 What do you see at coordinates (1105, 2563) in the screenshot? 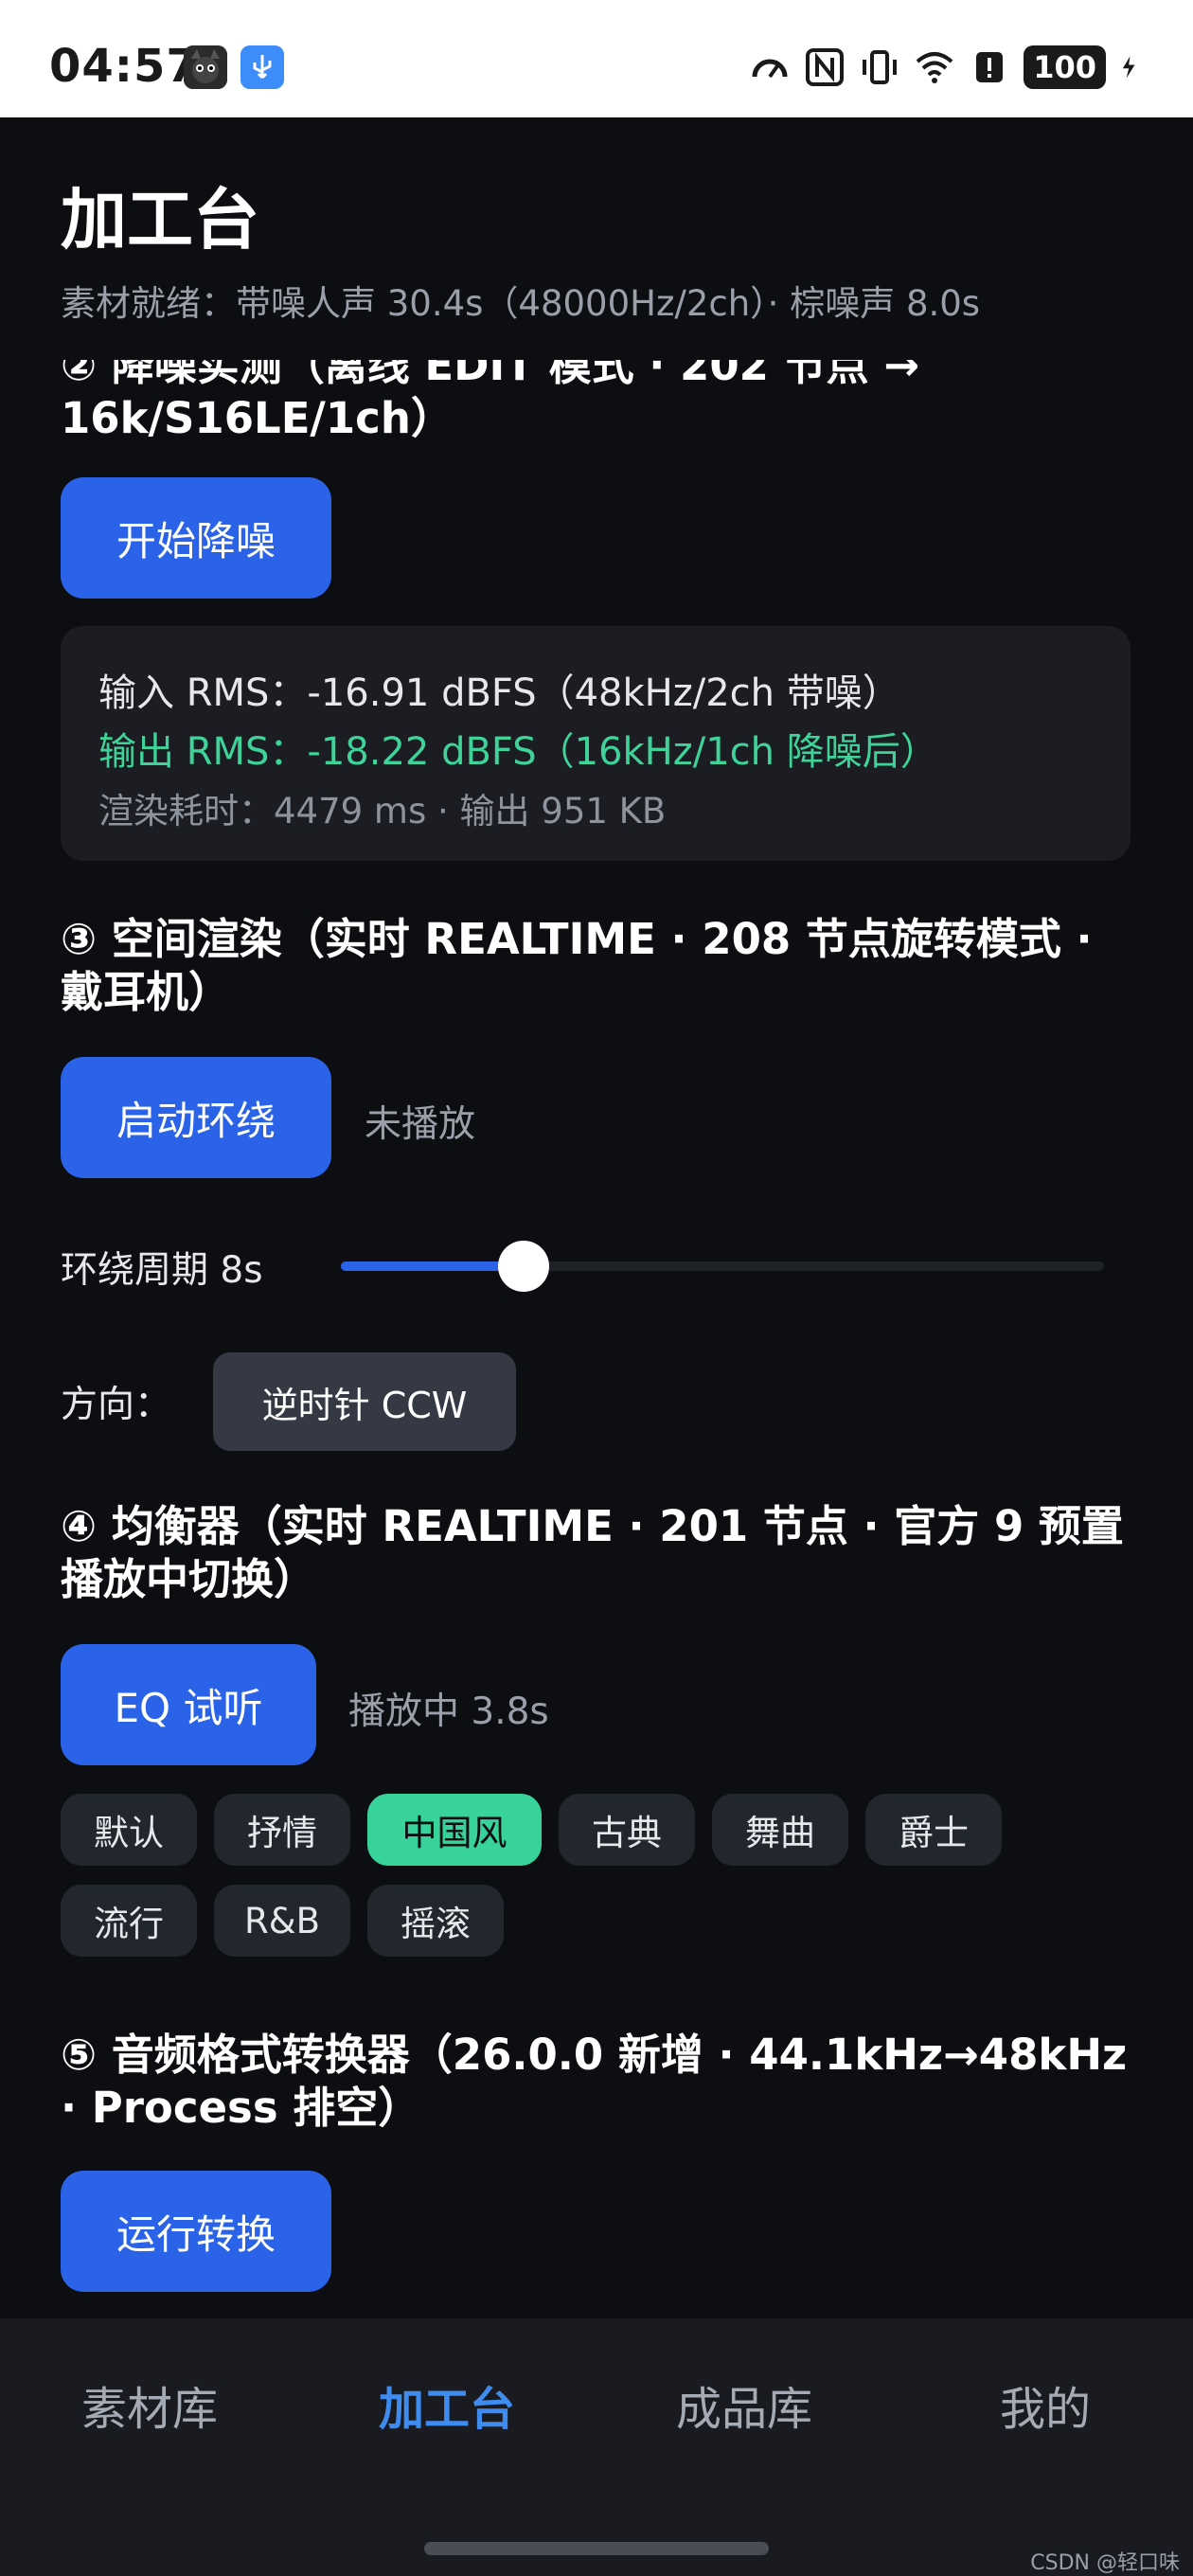
I see `watermark-text: CSDN @轻口味` at bounding box center [1105, 2563].